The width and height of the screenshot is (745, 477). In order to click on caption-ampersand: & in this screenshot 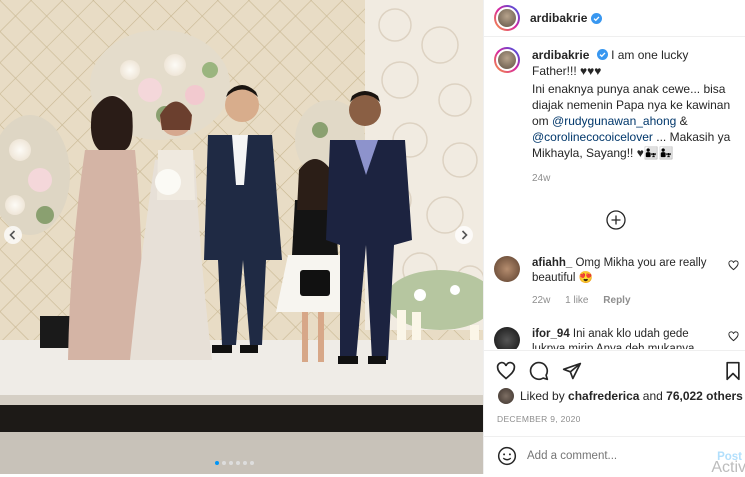, I will do `click(683, 121)`.